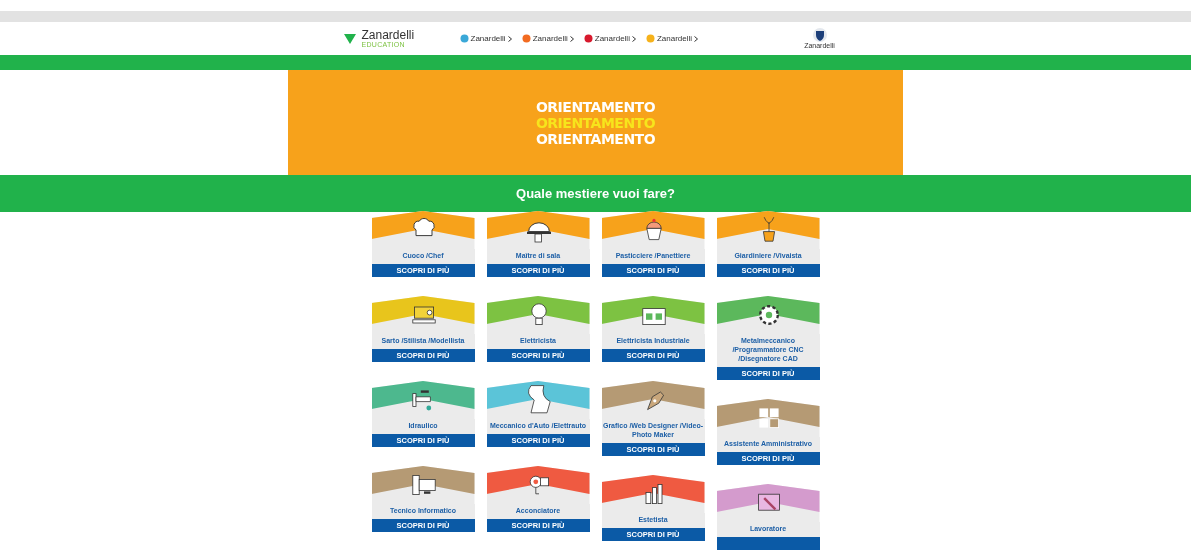 This screenshot has width=1191, height=552. What do you see at coordinates (819, 35) in the screenshot?
I see `shield-logo-icon` at bounding box center [819, 35].